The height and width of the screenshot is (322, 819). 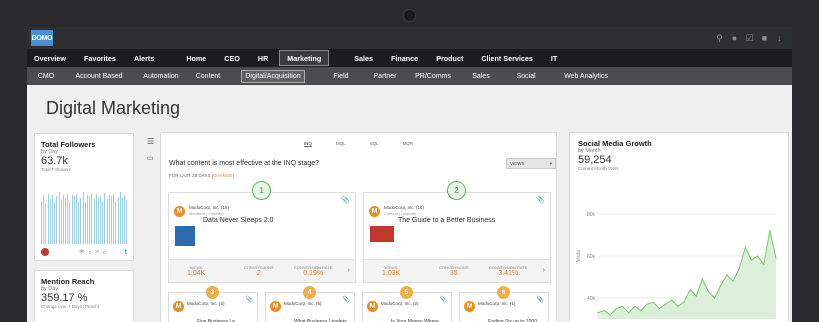 What do you see at coordinates (99, 76) in the screenshot?
I see `subnav-account-based: Account Based` at bounding box center [99, 76].